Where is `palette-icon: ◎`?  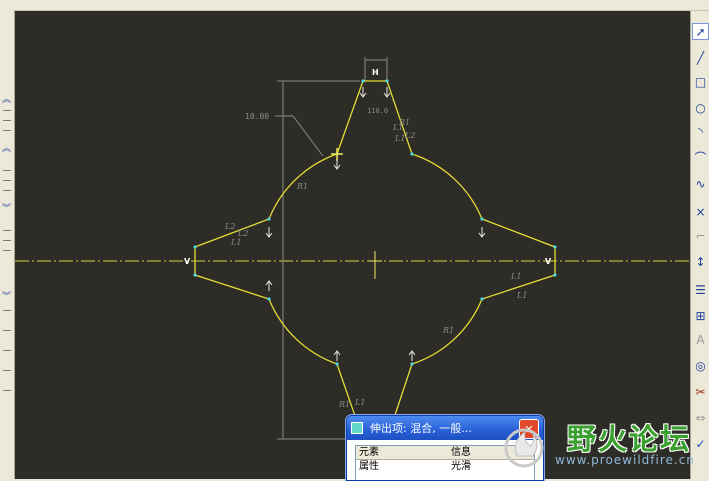
palette-icon: ◎ is located at coordinates (700, 365).